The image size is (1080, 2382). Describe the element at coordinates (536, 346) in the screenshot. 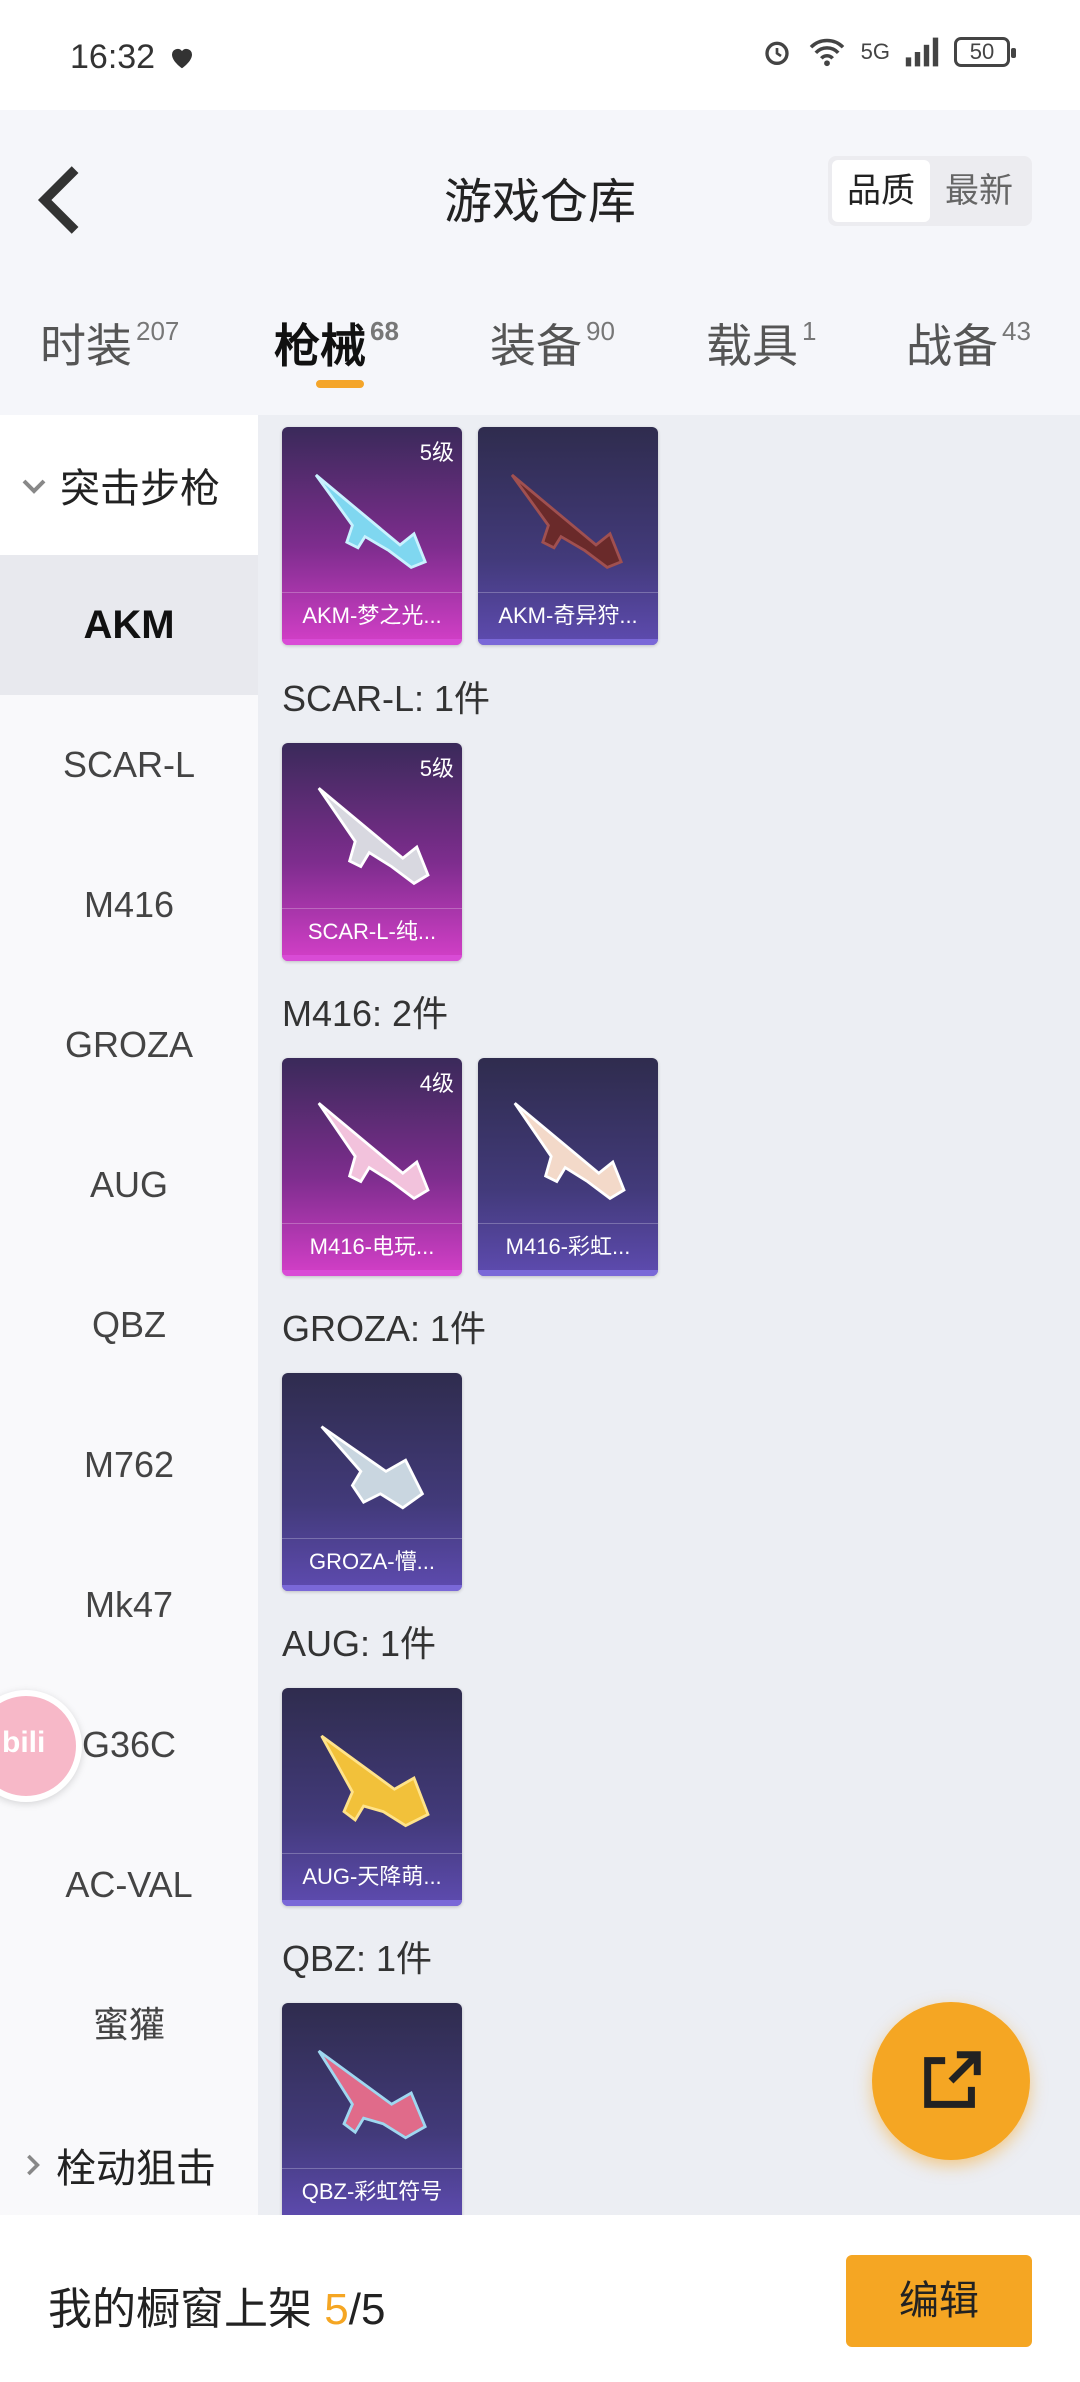

I see `tab-label: 装备` at that location.